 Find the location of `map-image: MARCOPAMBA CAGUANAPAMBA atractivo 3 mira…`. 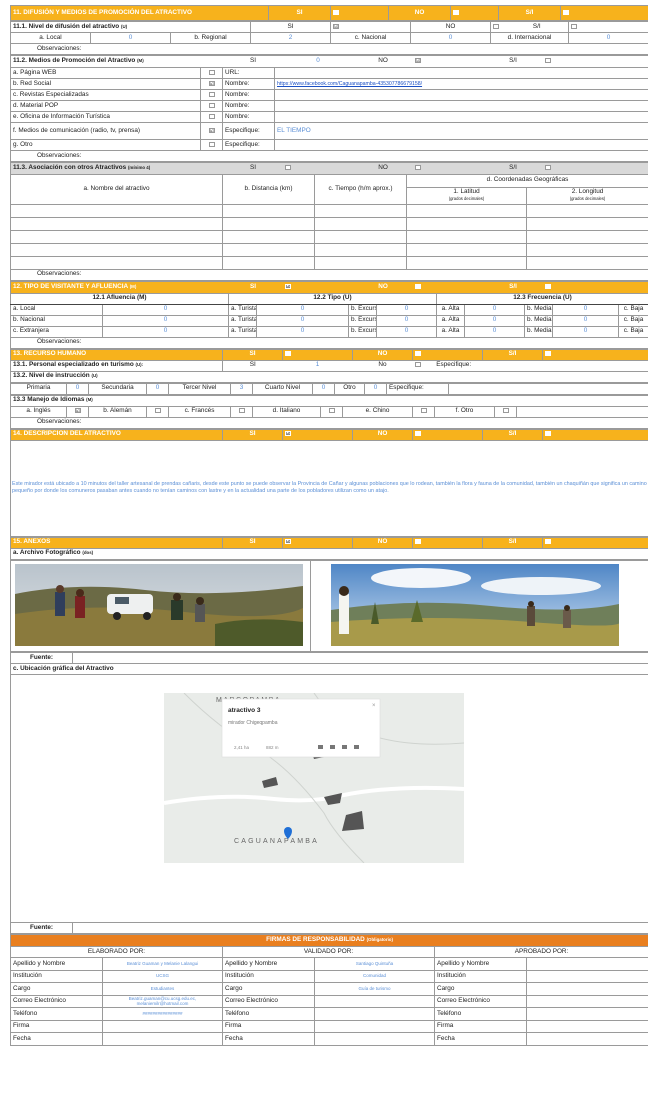

map-image: MARCOPAMBA CAGUANAPAMBA atractivo 3 mira… is located at coordinates (314, 778).